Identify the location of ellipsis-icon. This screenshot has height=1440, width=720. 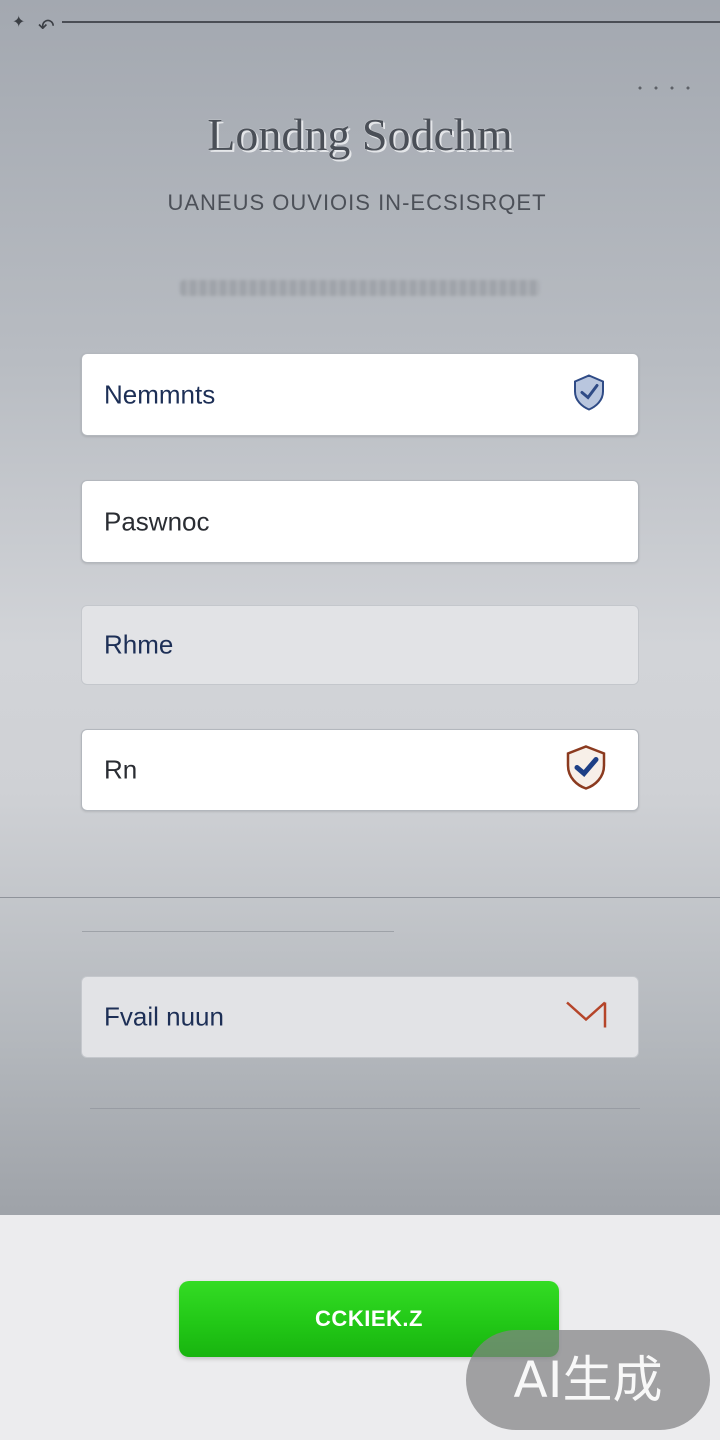
(667, 88).